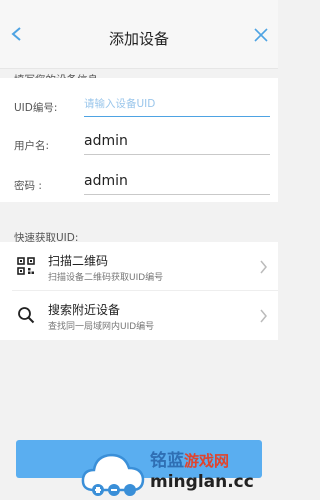 Image resolution: width=320 pixels, height=500 pixels. I want to click on uid-input, so click(177, 103).